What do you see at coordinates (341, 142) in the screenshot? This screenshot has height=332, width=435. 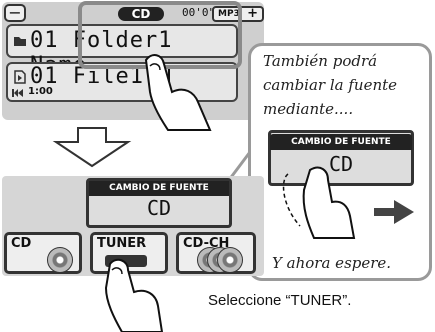 I see `cambio-fuente-header: CAMBIO DE FUENTE` at bounding box center [341, 142].